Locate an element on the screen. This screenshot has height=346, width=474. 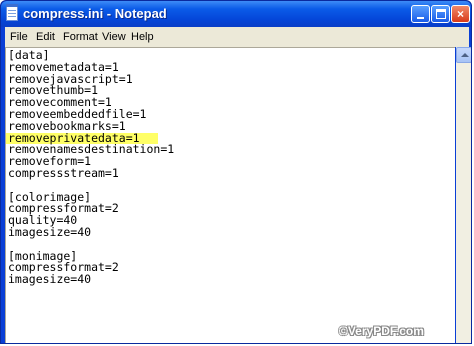
menu-edit: Edit is located at coordinates (45, 37).